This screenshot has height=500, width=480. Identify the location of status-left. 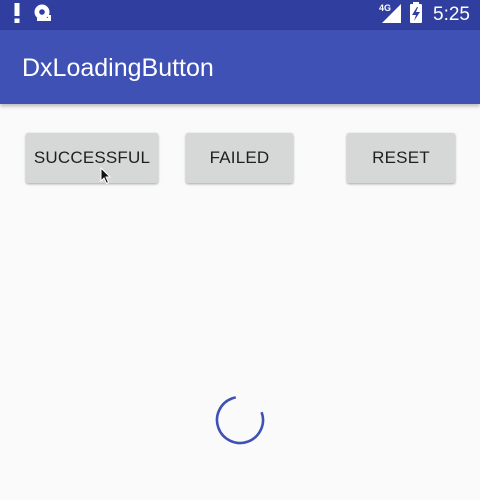
(34, 15).